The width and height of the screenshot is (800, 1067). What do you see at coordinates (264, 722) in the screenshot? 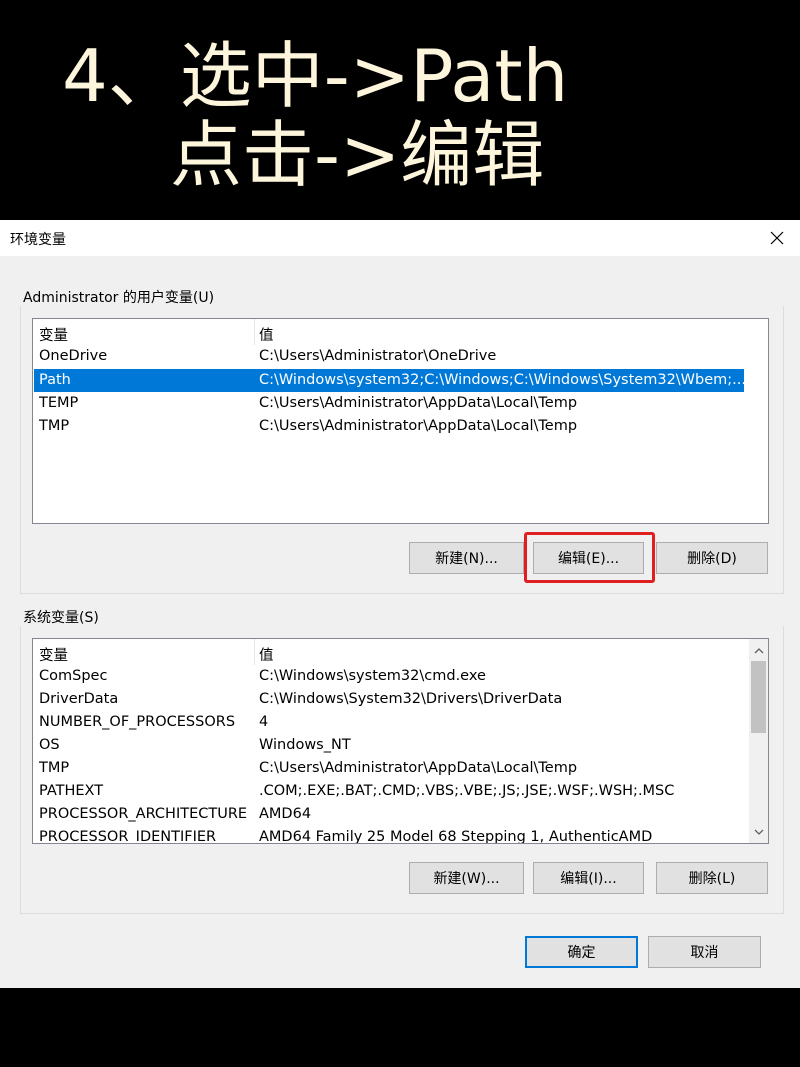
I see `variable-value: 4` at bounding box center [264, 722].